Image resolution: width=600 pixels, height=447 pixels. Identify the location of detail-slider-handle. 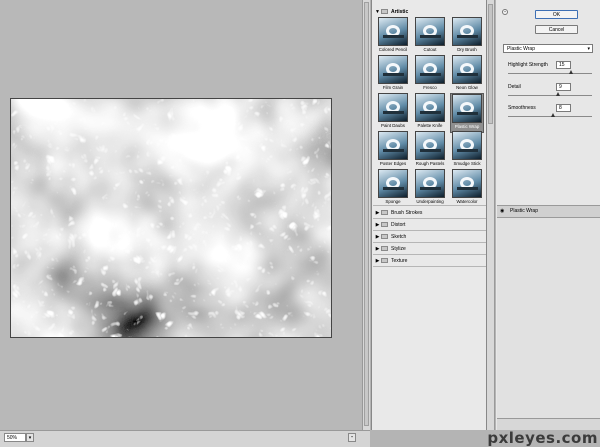
(558, 94).